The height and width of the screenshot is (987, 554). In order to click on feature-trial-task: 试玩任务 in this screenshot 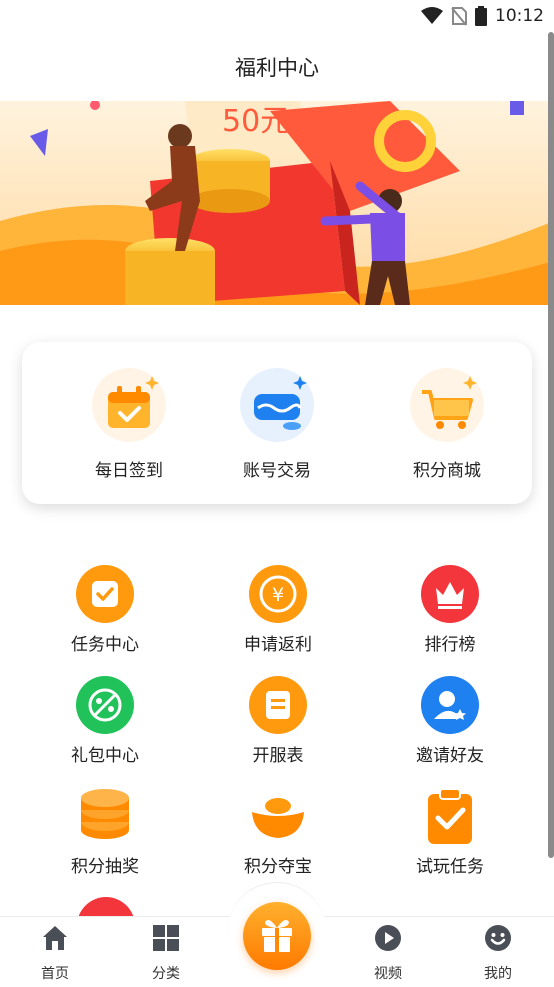, I will do `click(450, 831)`.